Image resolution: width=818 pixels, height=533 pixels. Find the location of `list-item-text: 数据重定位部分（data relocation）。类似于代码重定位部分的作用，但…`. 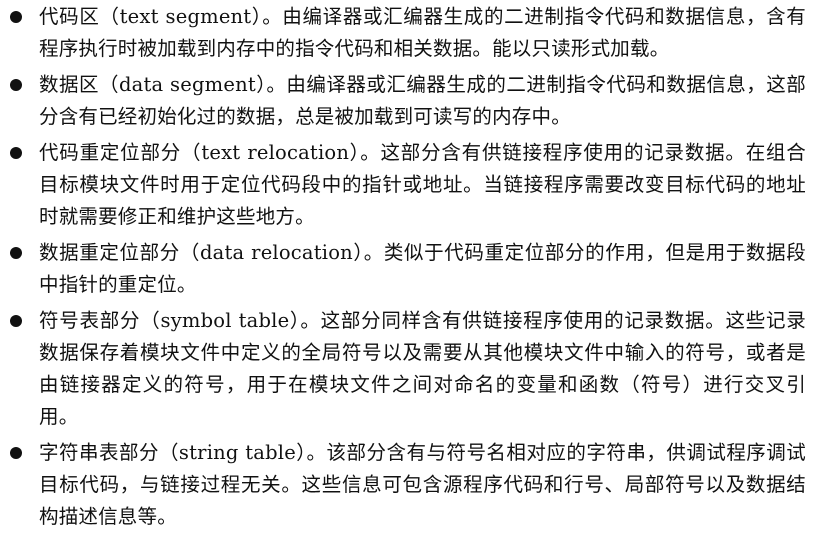

list-item-text: 数据重定位部分（data relocation）。类似于代码重定位部分的作用，但… is located at coordinates (422, 268).